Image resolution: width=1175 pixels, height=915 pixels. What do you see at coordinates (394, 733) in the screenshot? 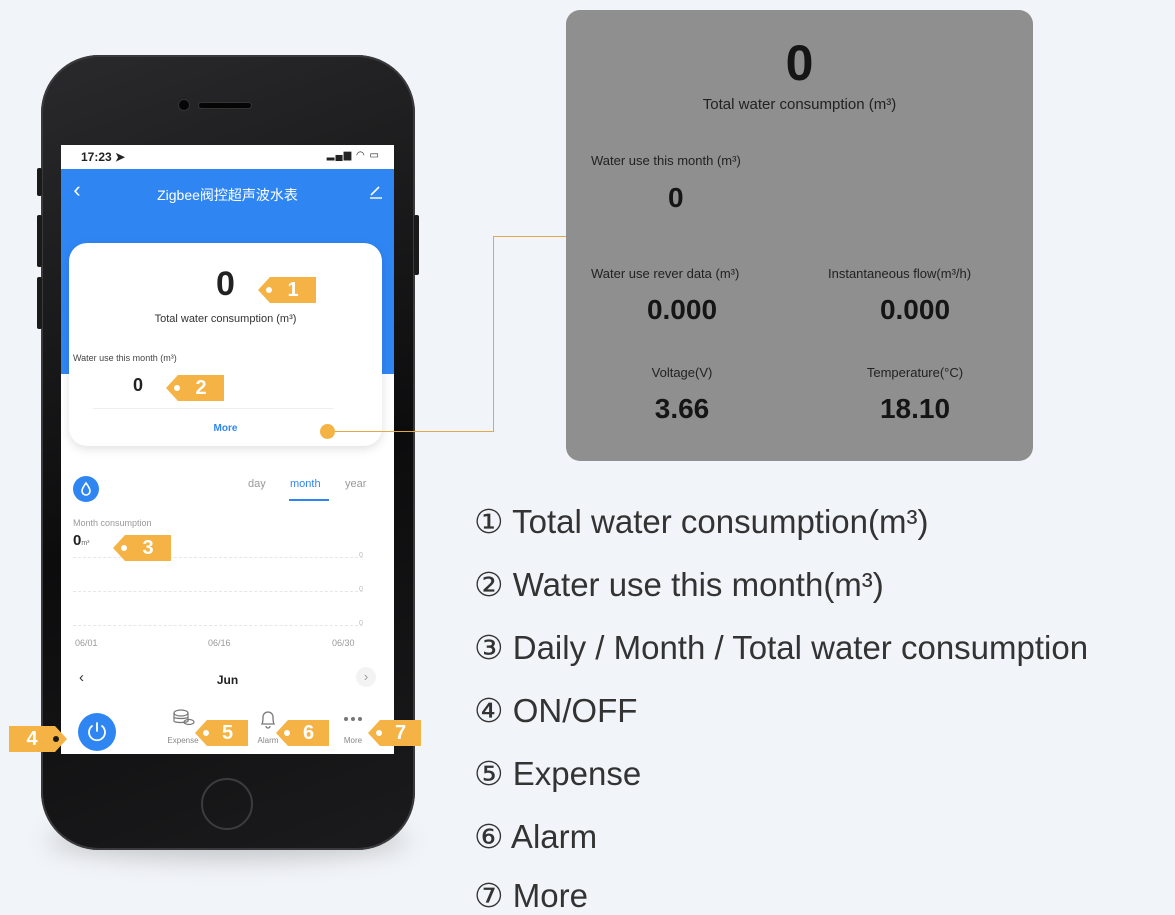
I see `callout-tag-7: 7` at bounding box center [394, 733].